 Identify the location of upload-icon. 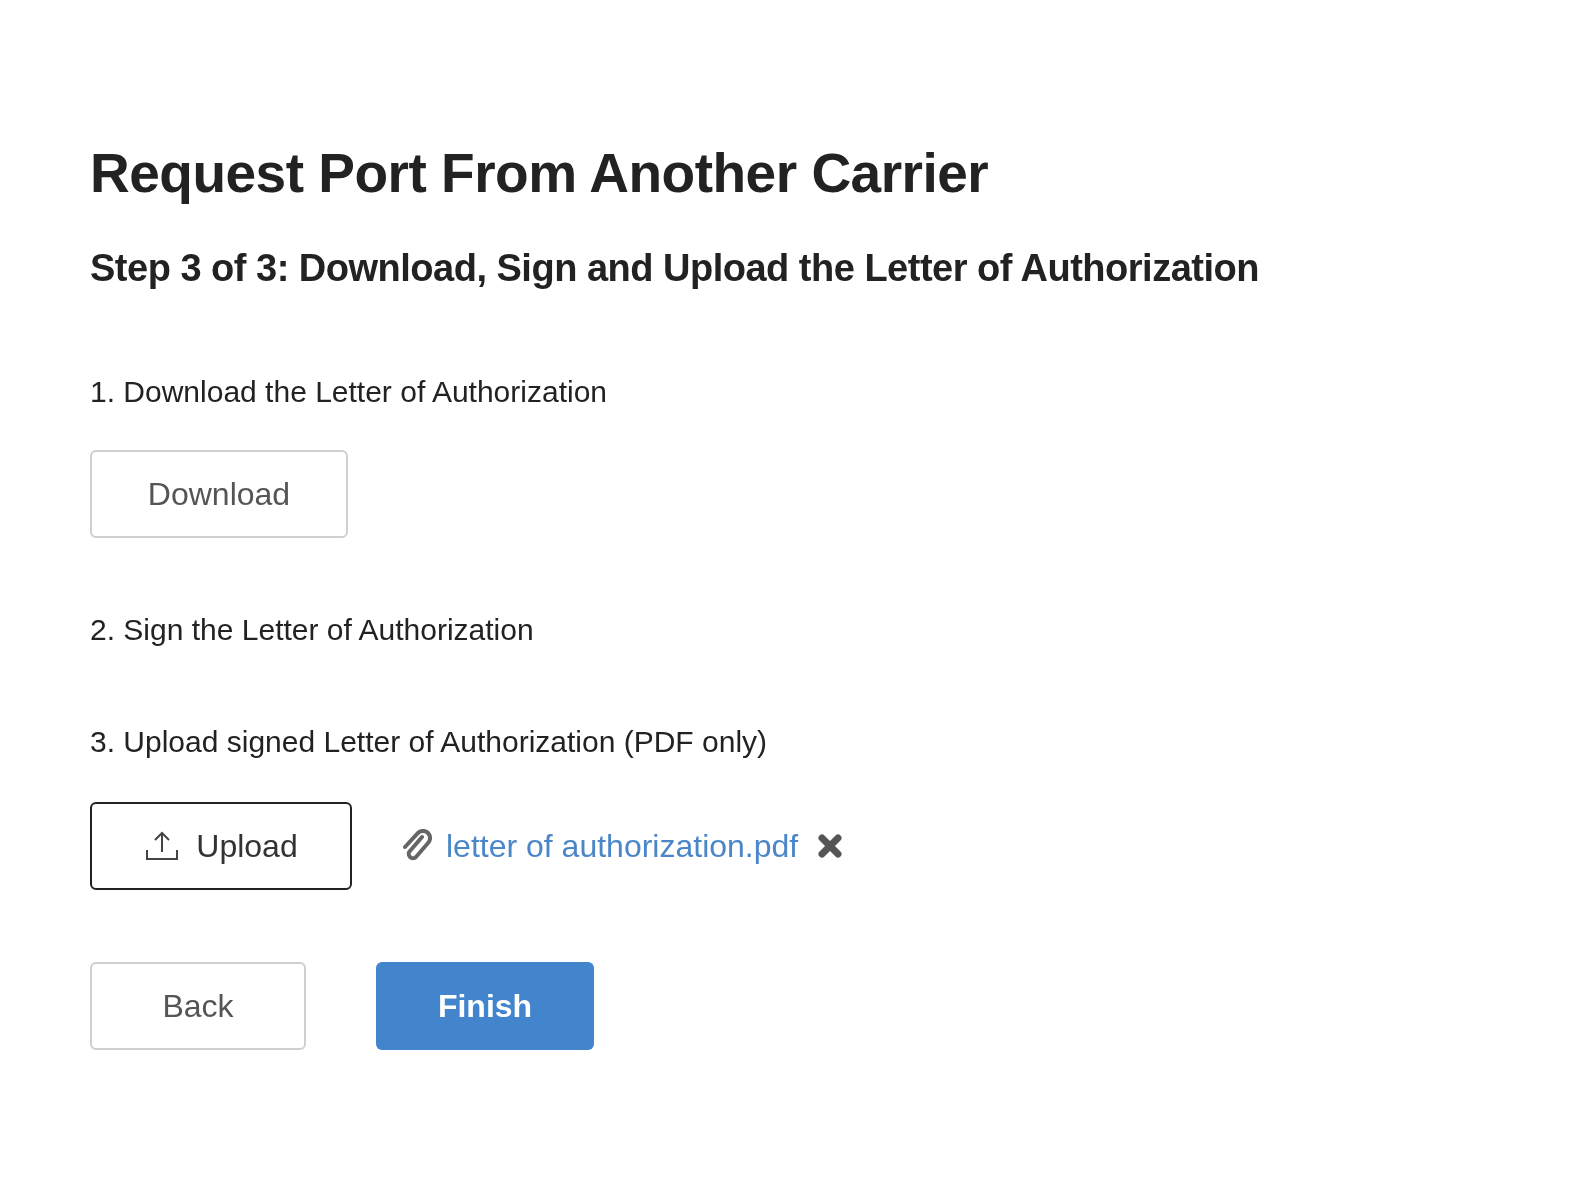
(162, 846).